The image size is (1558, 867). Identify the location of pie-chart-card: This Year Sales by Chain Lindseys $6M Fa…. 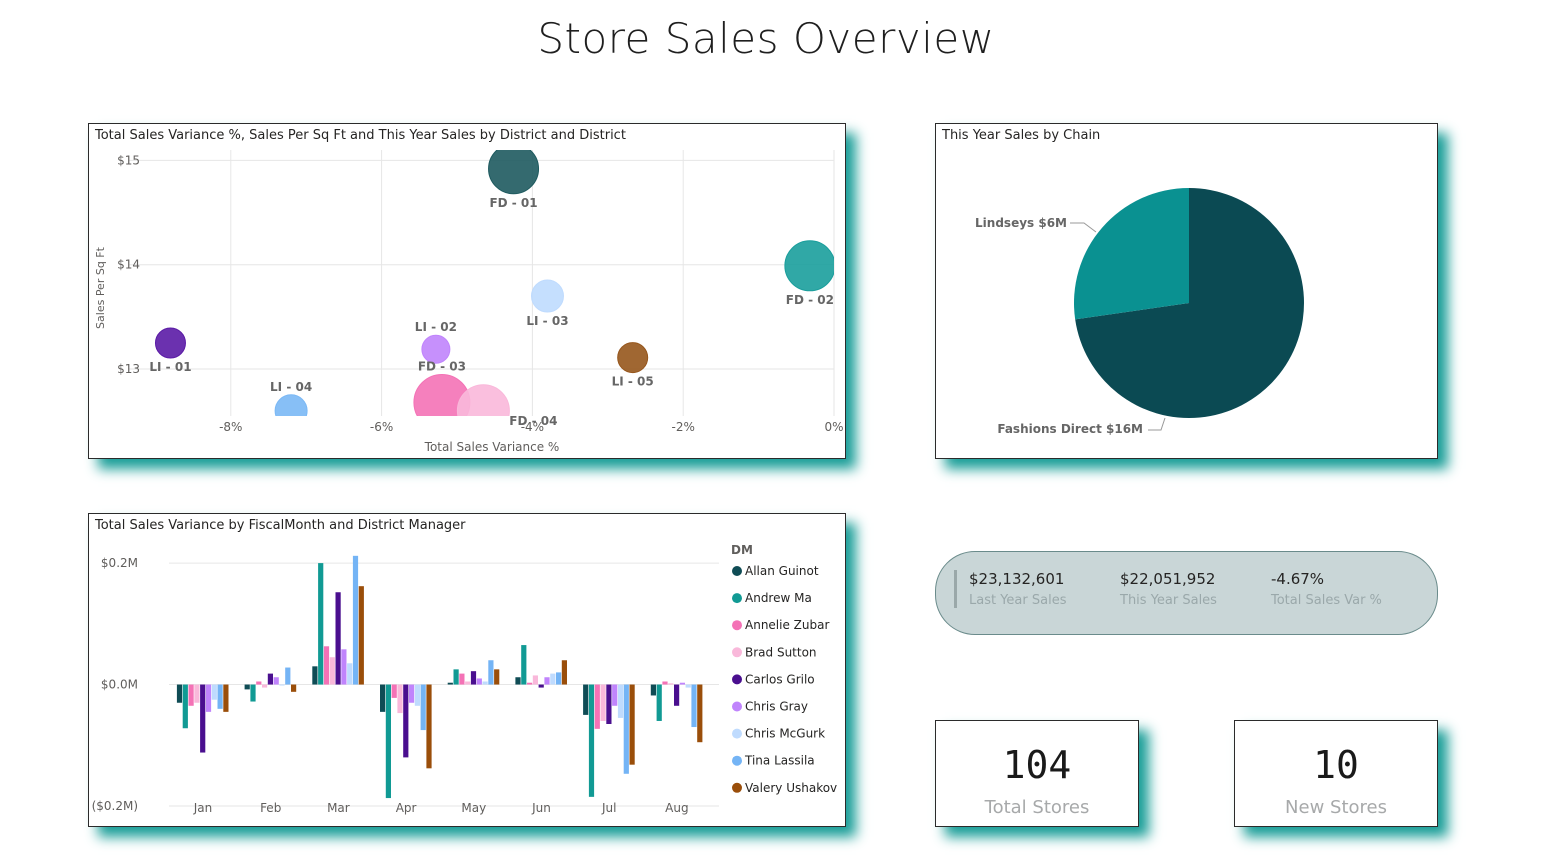
(1186, 291).